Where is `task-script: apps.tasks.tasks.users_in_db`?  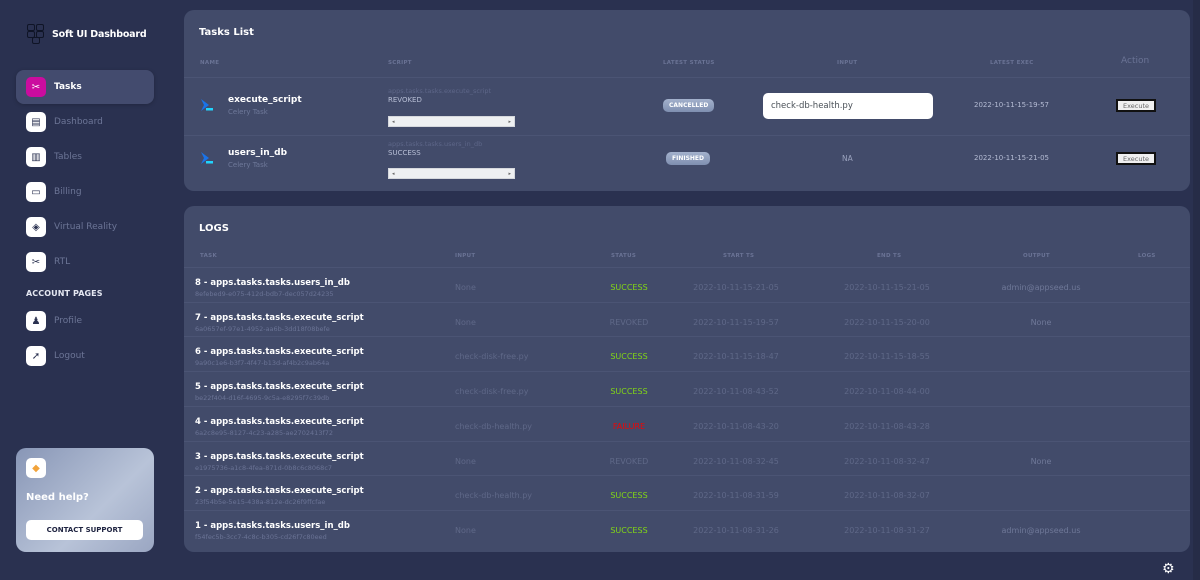
task-script: apps.tasks.tasks.users_in_db is located at coordinates (435, 144).